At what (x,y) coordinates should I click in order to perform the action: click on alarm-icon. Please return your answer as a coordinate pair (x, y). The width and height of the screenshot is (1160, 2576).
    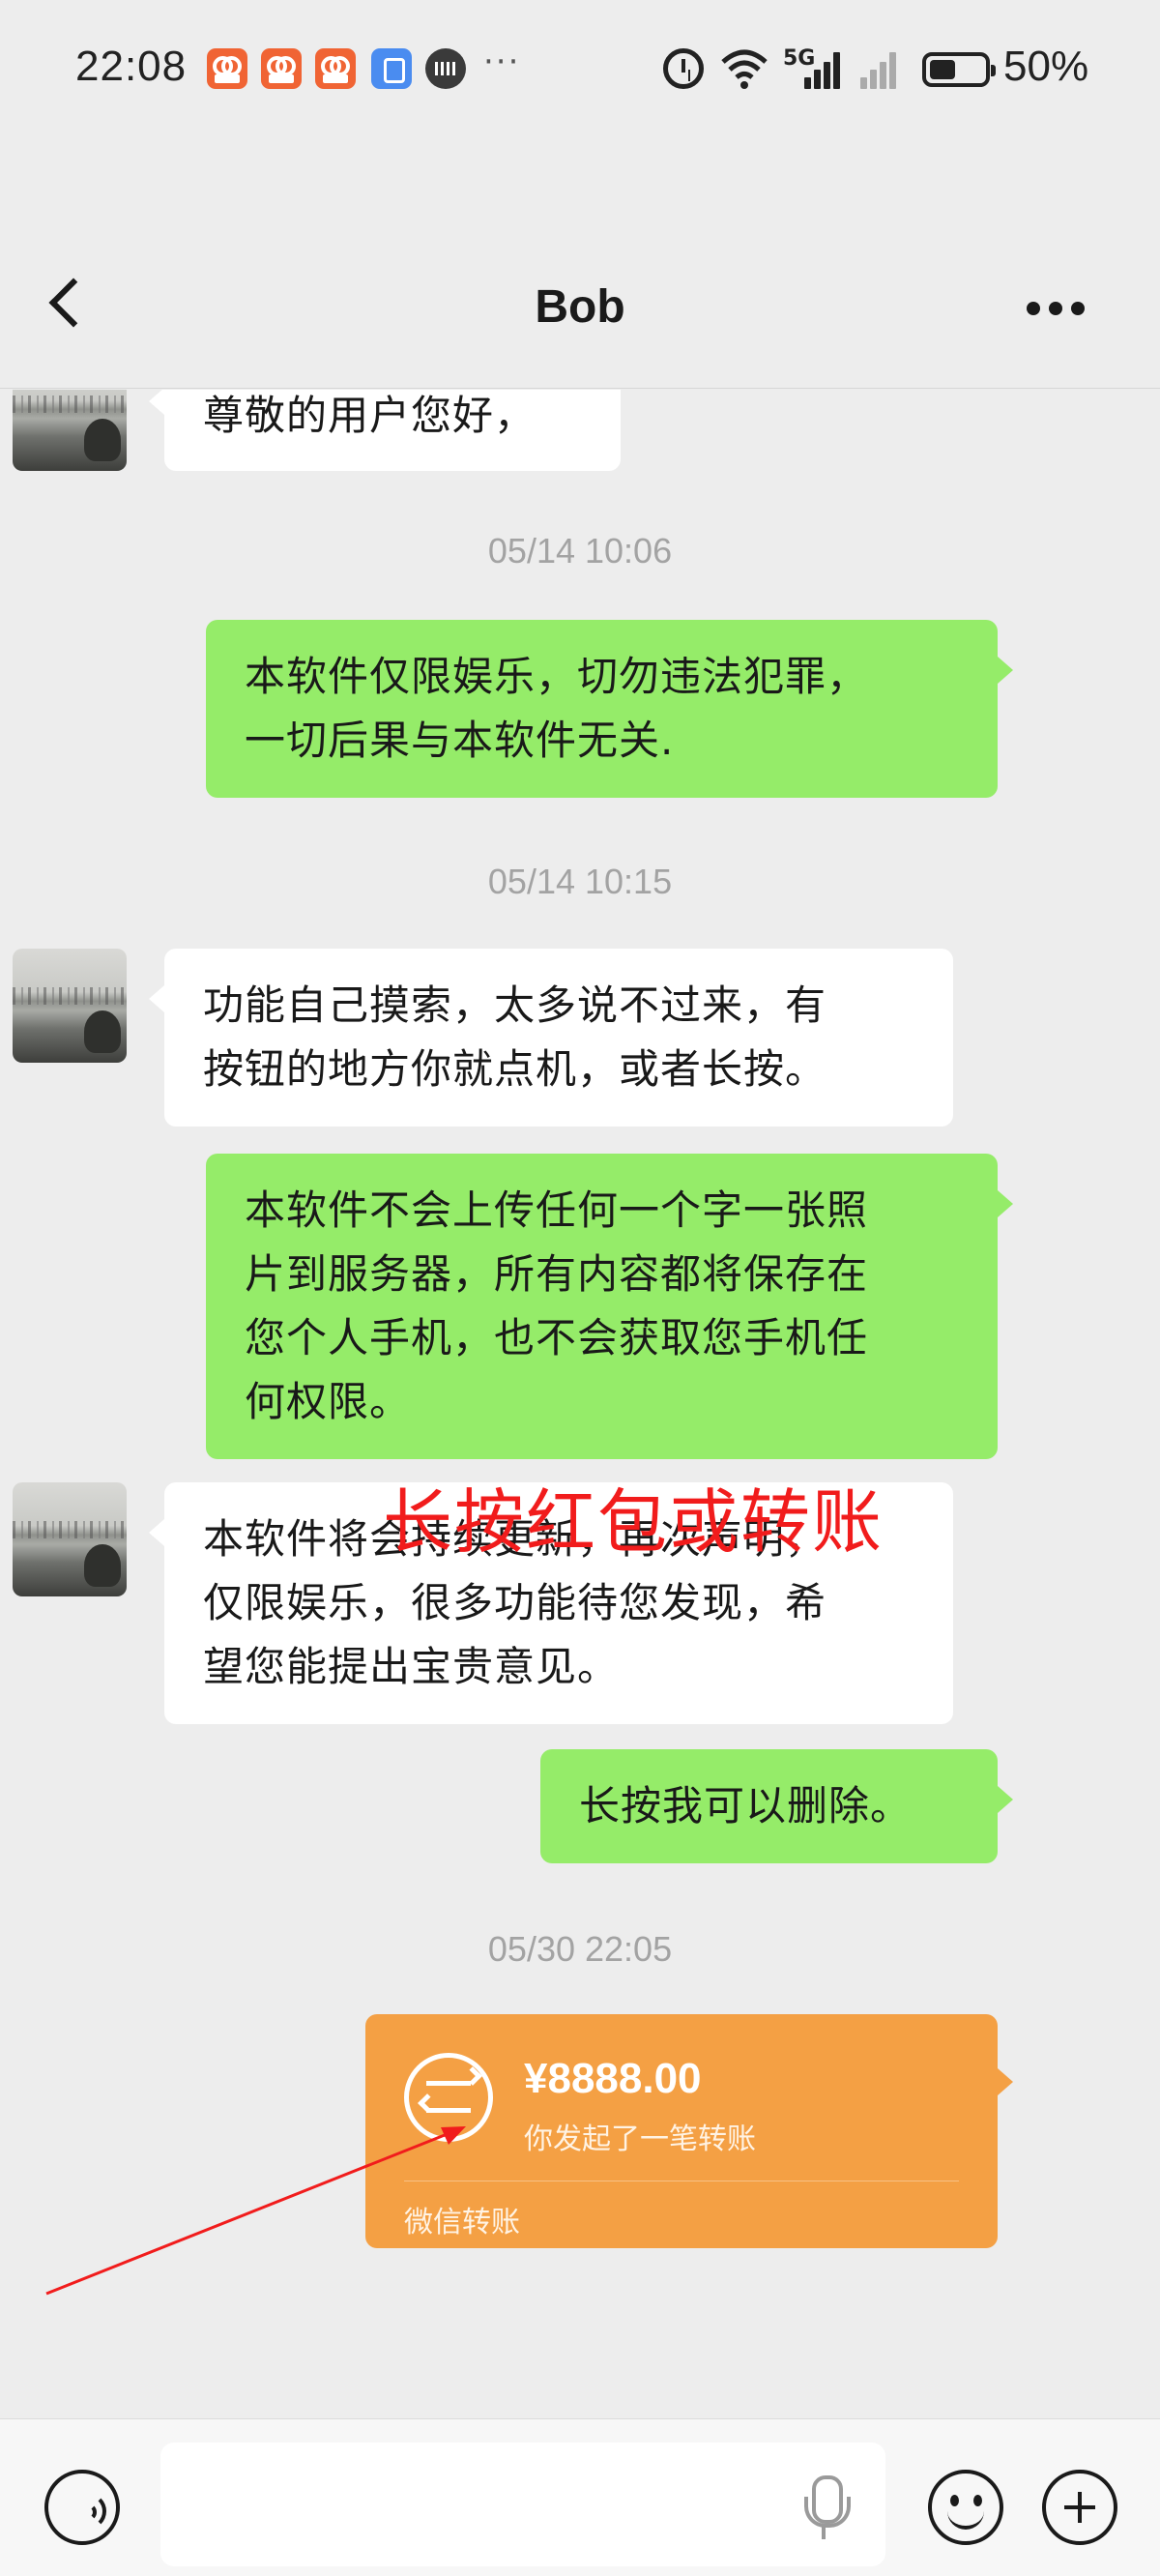
    Looking at the image, I should click on (683, 68).